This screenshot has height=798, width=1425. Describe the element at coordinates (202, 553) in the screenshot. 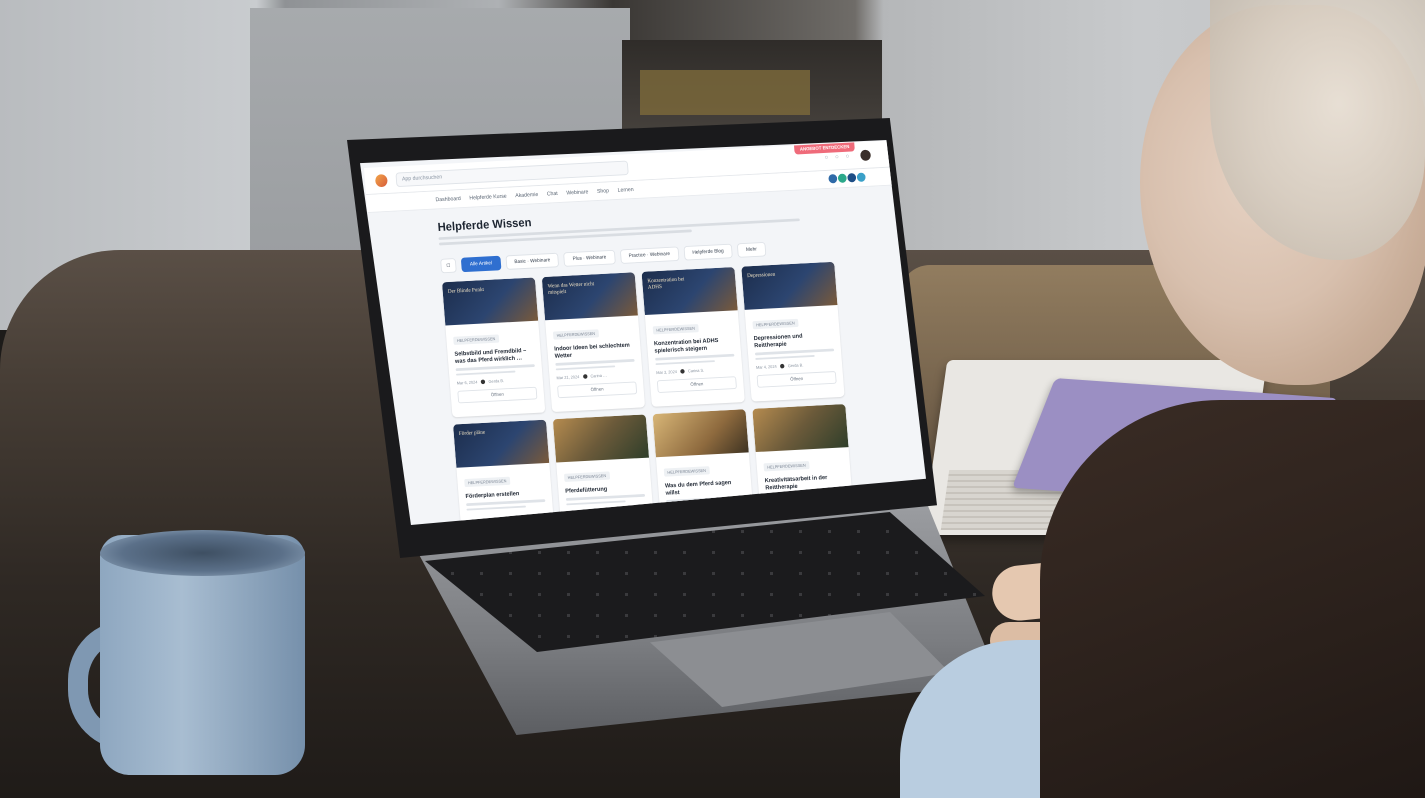

I see `mug-rim` at that location.